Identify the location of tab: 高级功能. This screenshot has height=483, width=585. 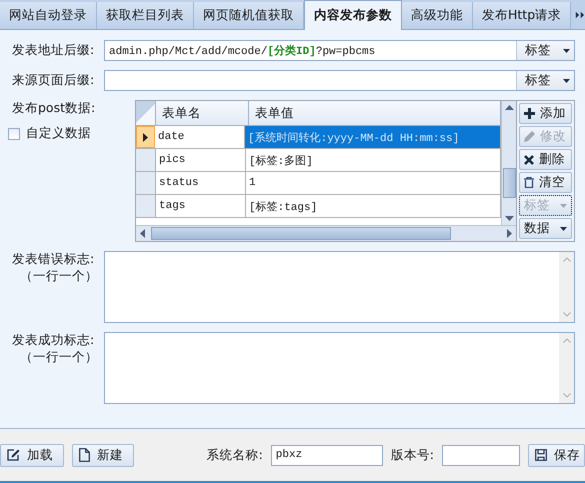
(437, 15).